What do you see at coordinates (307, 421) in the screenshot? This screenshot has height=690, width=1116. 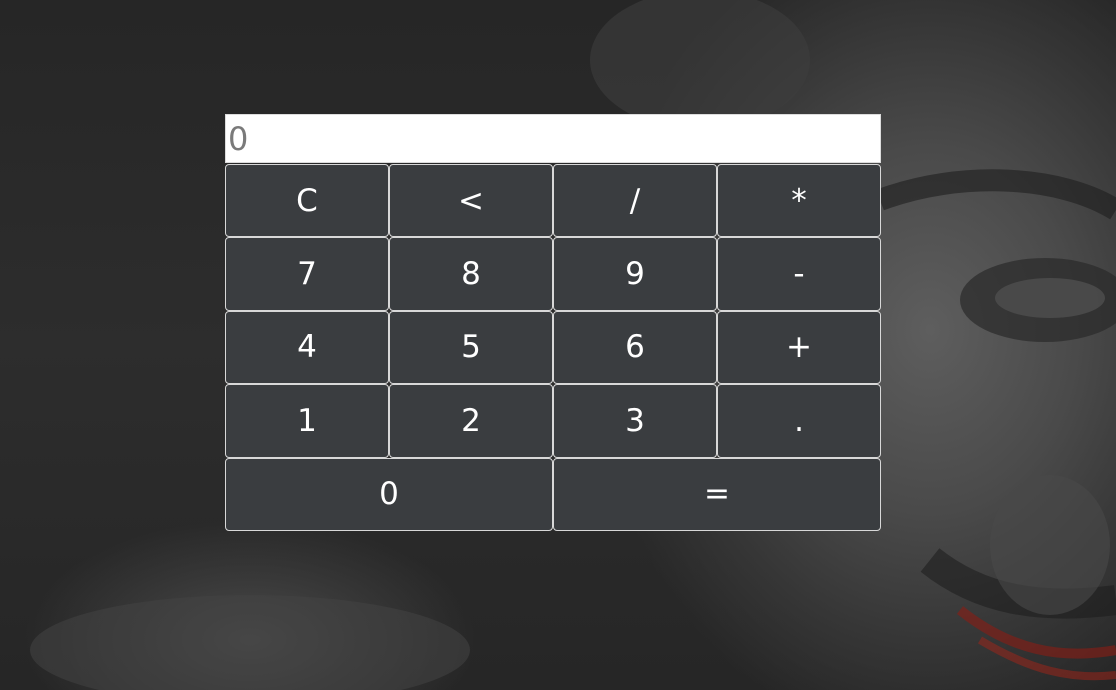 I see `digit-1-button: 1` at bounding box center [307, 421].